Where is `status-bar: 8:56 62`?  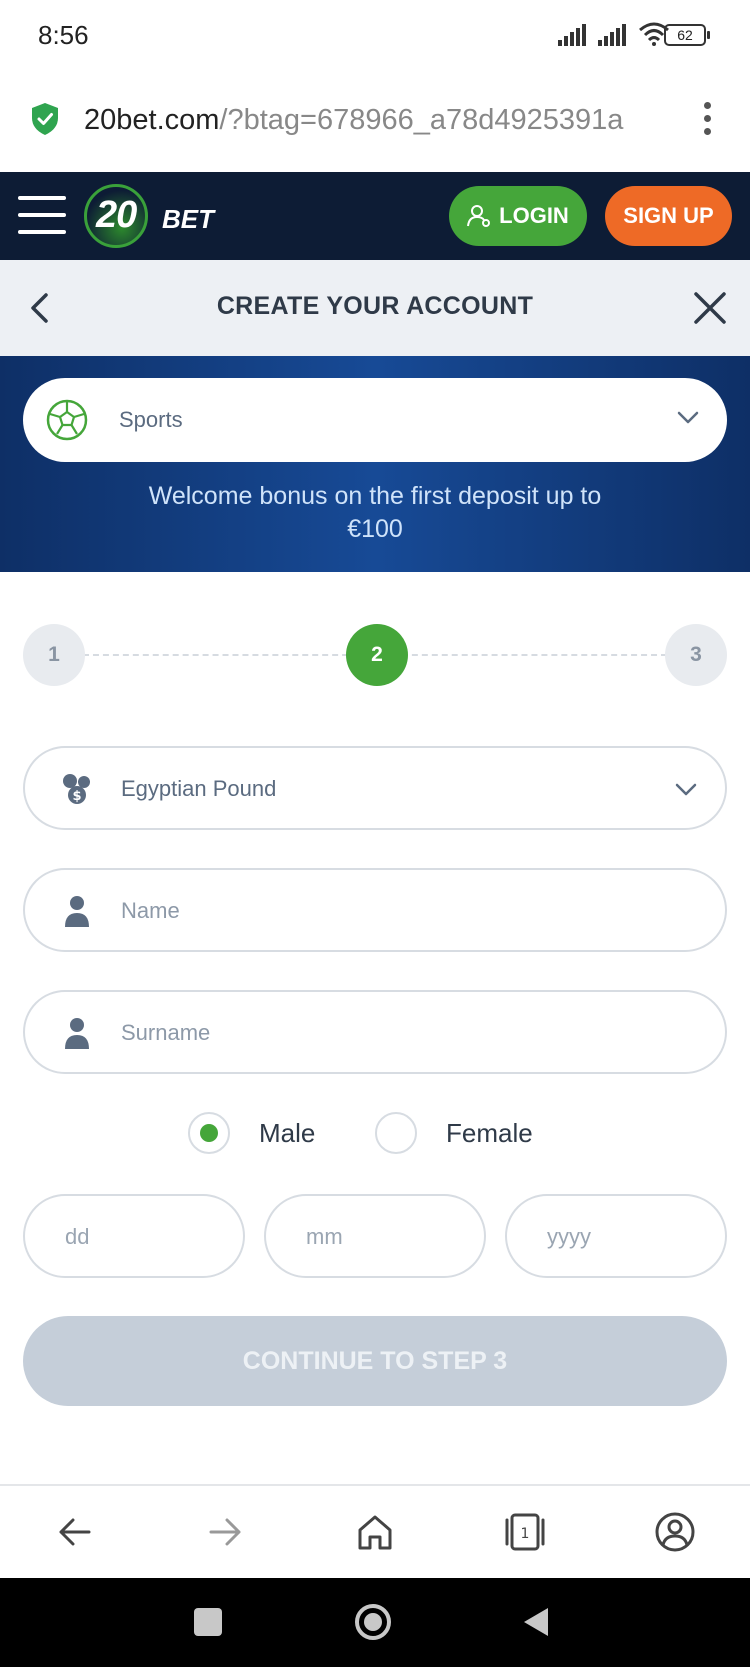
status-bar: 8:56 62 is located at coordinates (375, 36).